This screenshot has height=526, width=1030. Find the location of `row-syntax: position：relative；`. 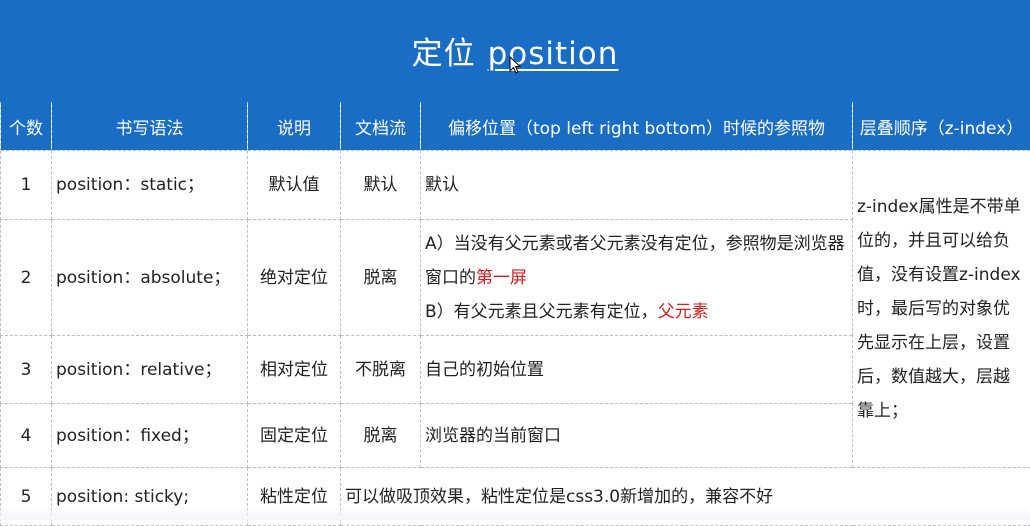

row-syntax: position：relative； is located at coordinates (150, 370).